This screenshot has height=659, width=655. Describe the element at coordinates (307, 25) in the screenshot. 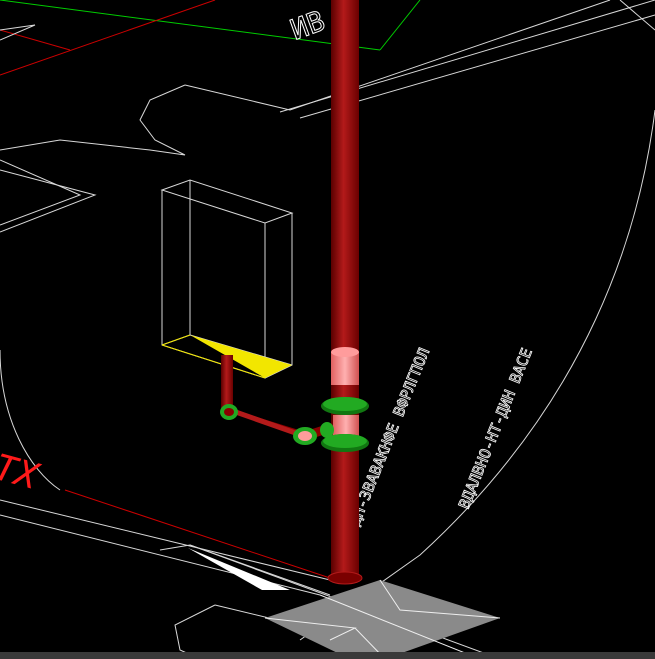

I see `top-annotation: ИВ` at that location.